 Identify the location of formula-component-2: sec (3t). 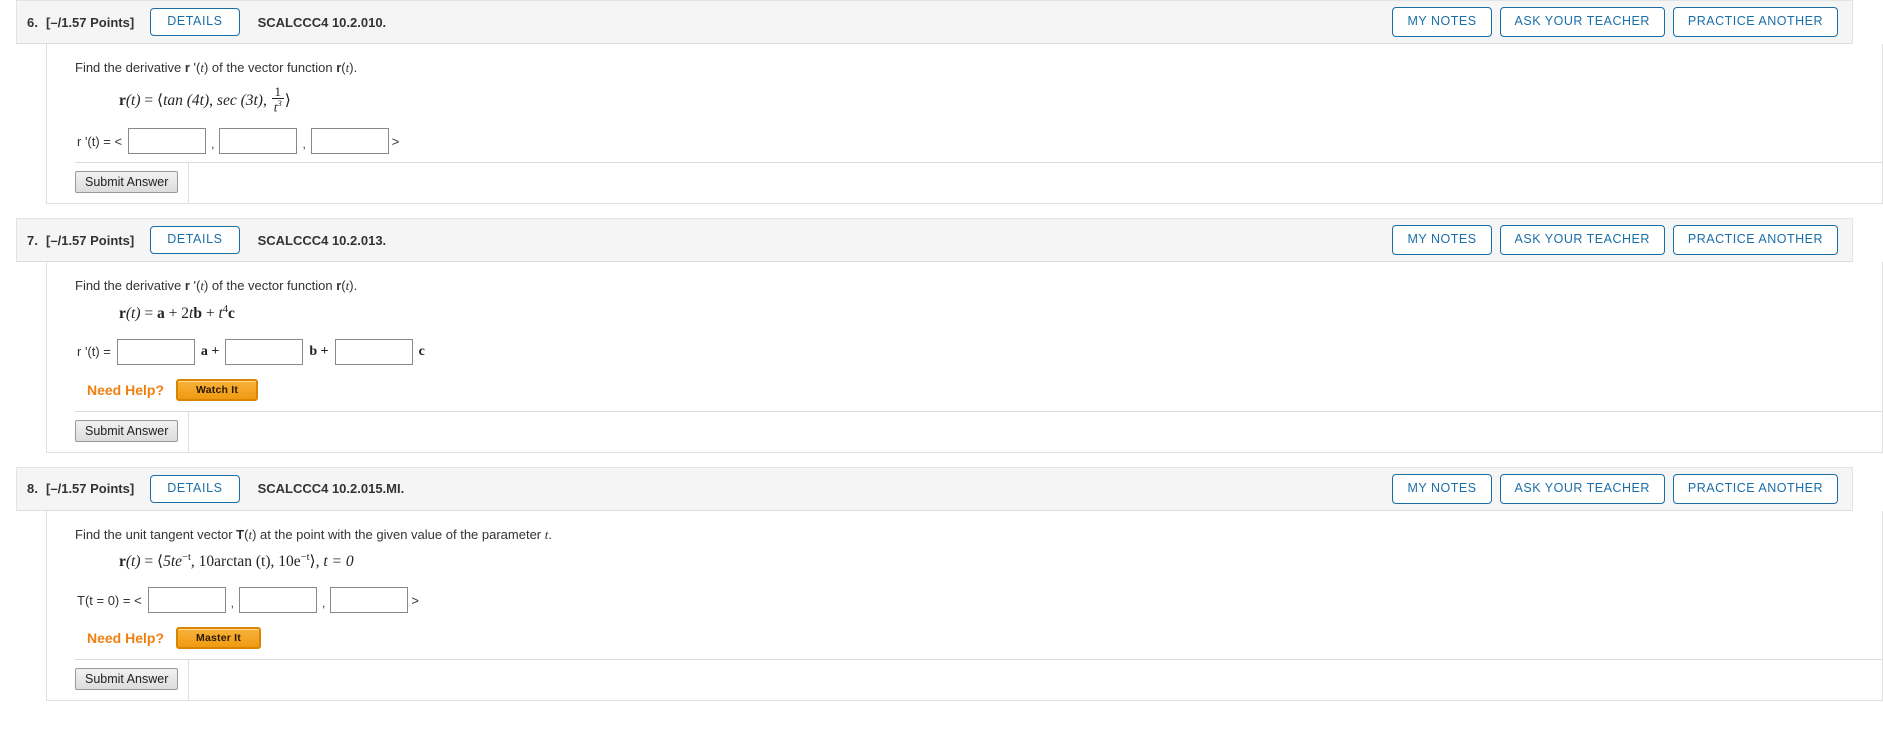
(239, 100).